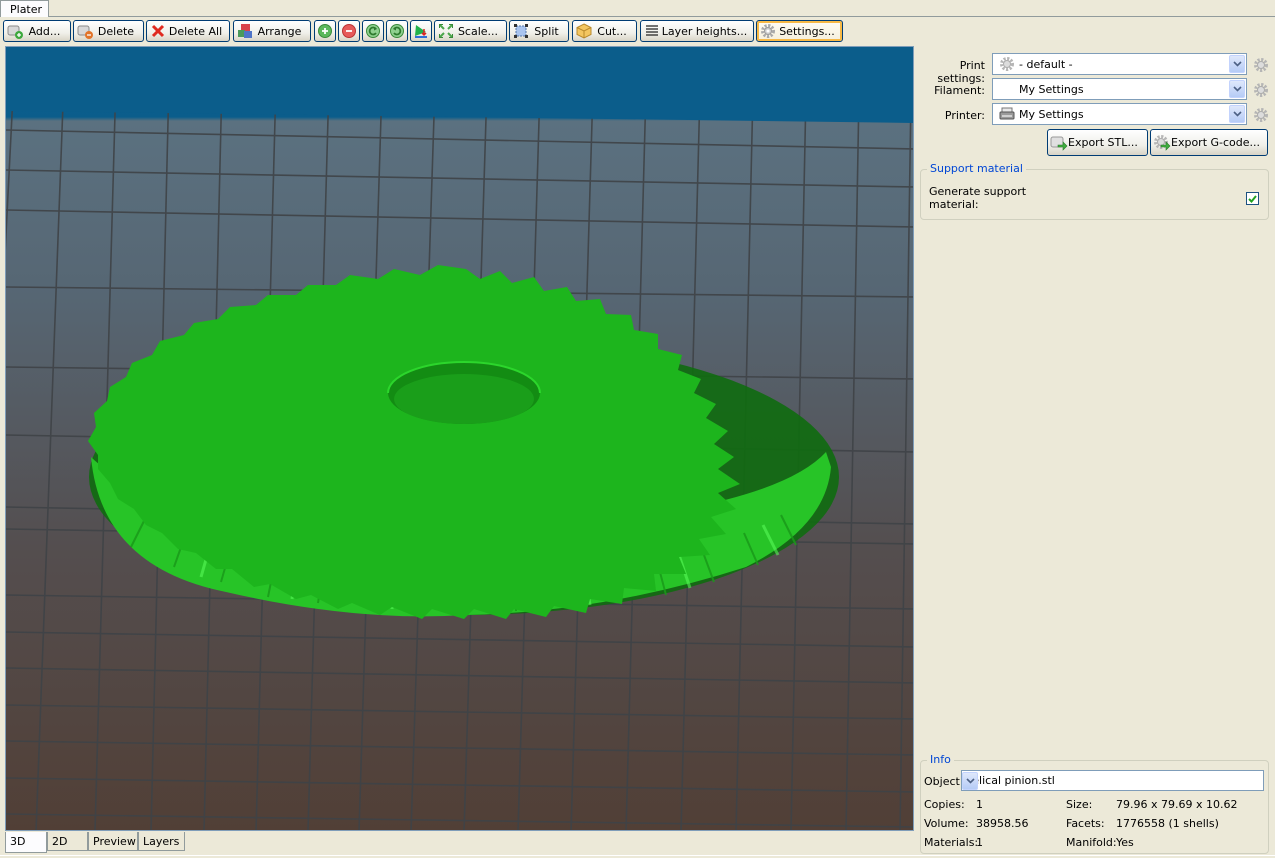  Describe the element at coordinates (1051, 89) in the screenshot. I see `filament-value: My Settings` at that location.